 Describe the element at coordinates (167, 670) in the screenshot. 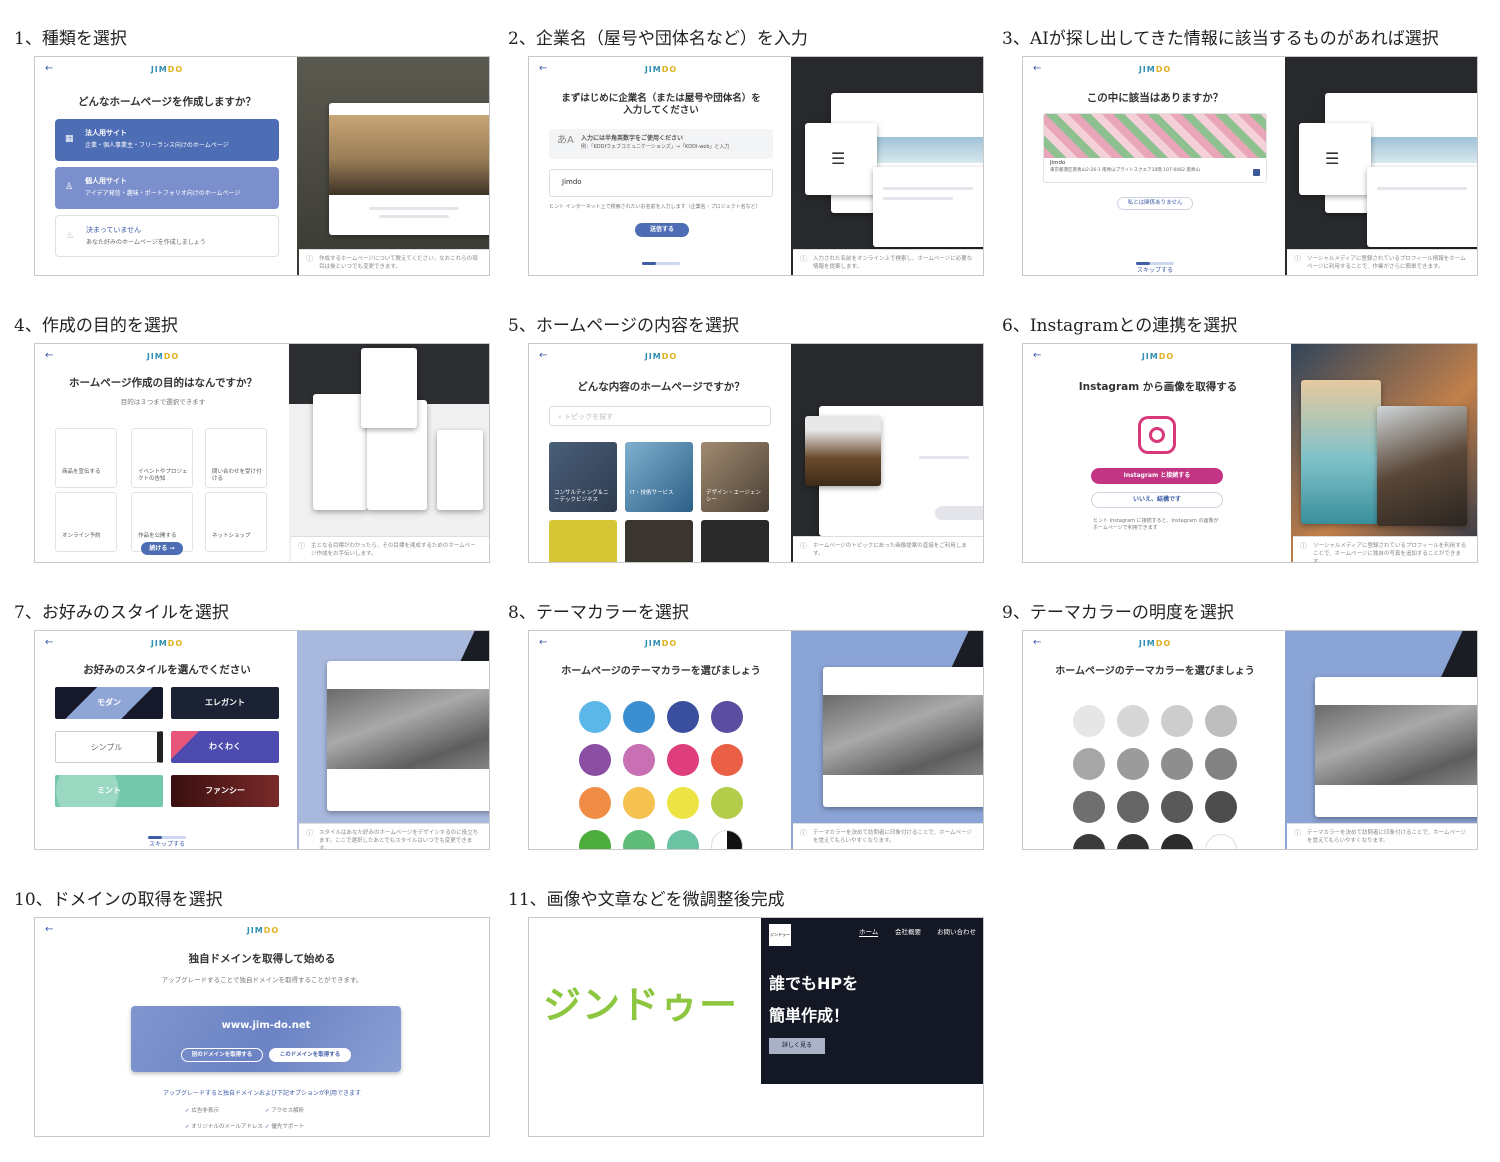

I see `question-title: お好みのスタイルを選んでください` at that location.